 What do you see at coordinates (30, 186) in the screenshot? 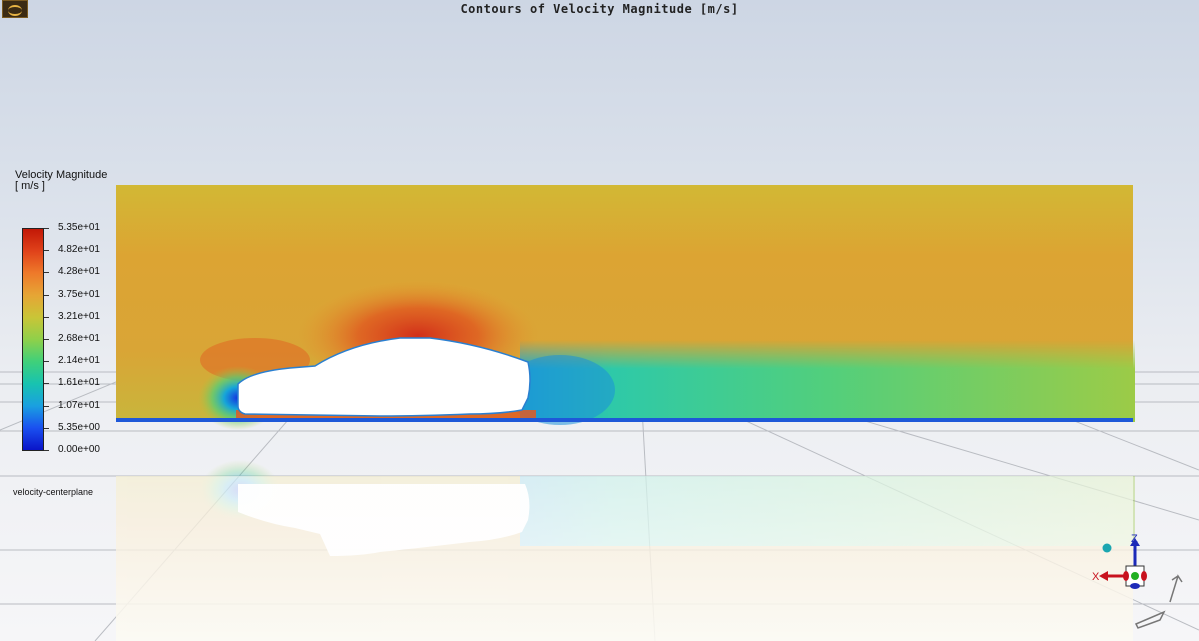
I see `legend-title-units: [ m/s ]` at bounding box center [30, 186].